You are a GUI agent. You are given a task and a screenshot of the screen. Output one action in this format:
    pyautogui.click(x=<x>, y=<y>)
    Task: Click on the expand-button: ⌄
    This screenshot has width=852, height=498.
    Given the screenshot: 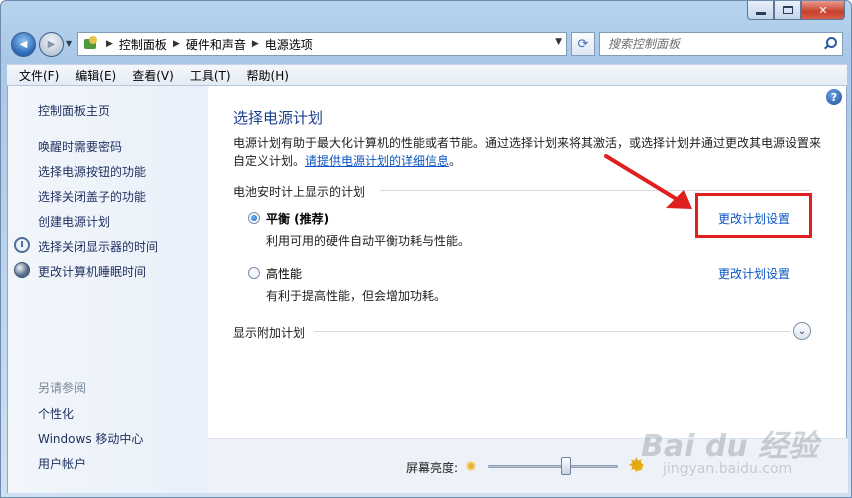 What is the action you would take?
    pyautogui.click(x=802, y=331)
    